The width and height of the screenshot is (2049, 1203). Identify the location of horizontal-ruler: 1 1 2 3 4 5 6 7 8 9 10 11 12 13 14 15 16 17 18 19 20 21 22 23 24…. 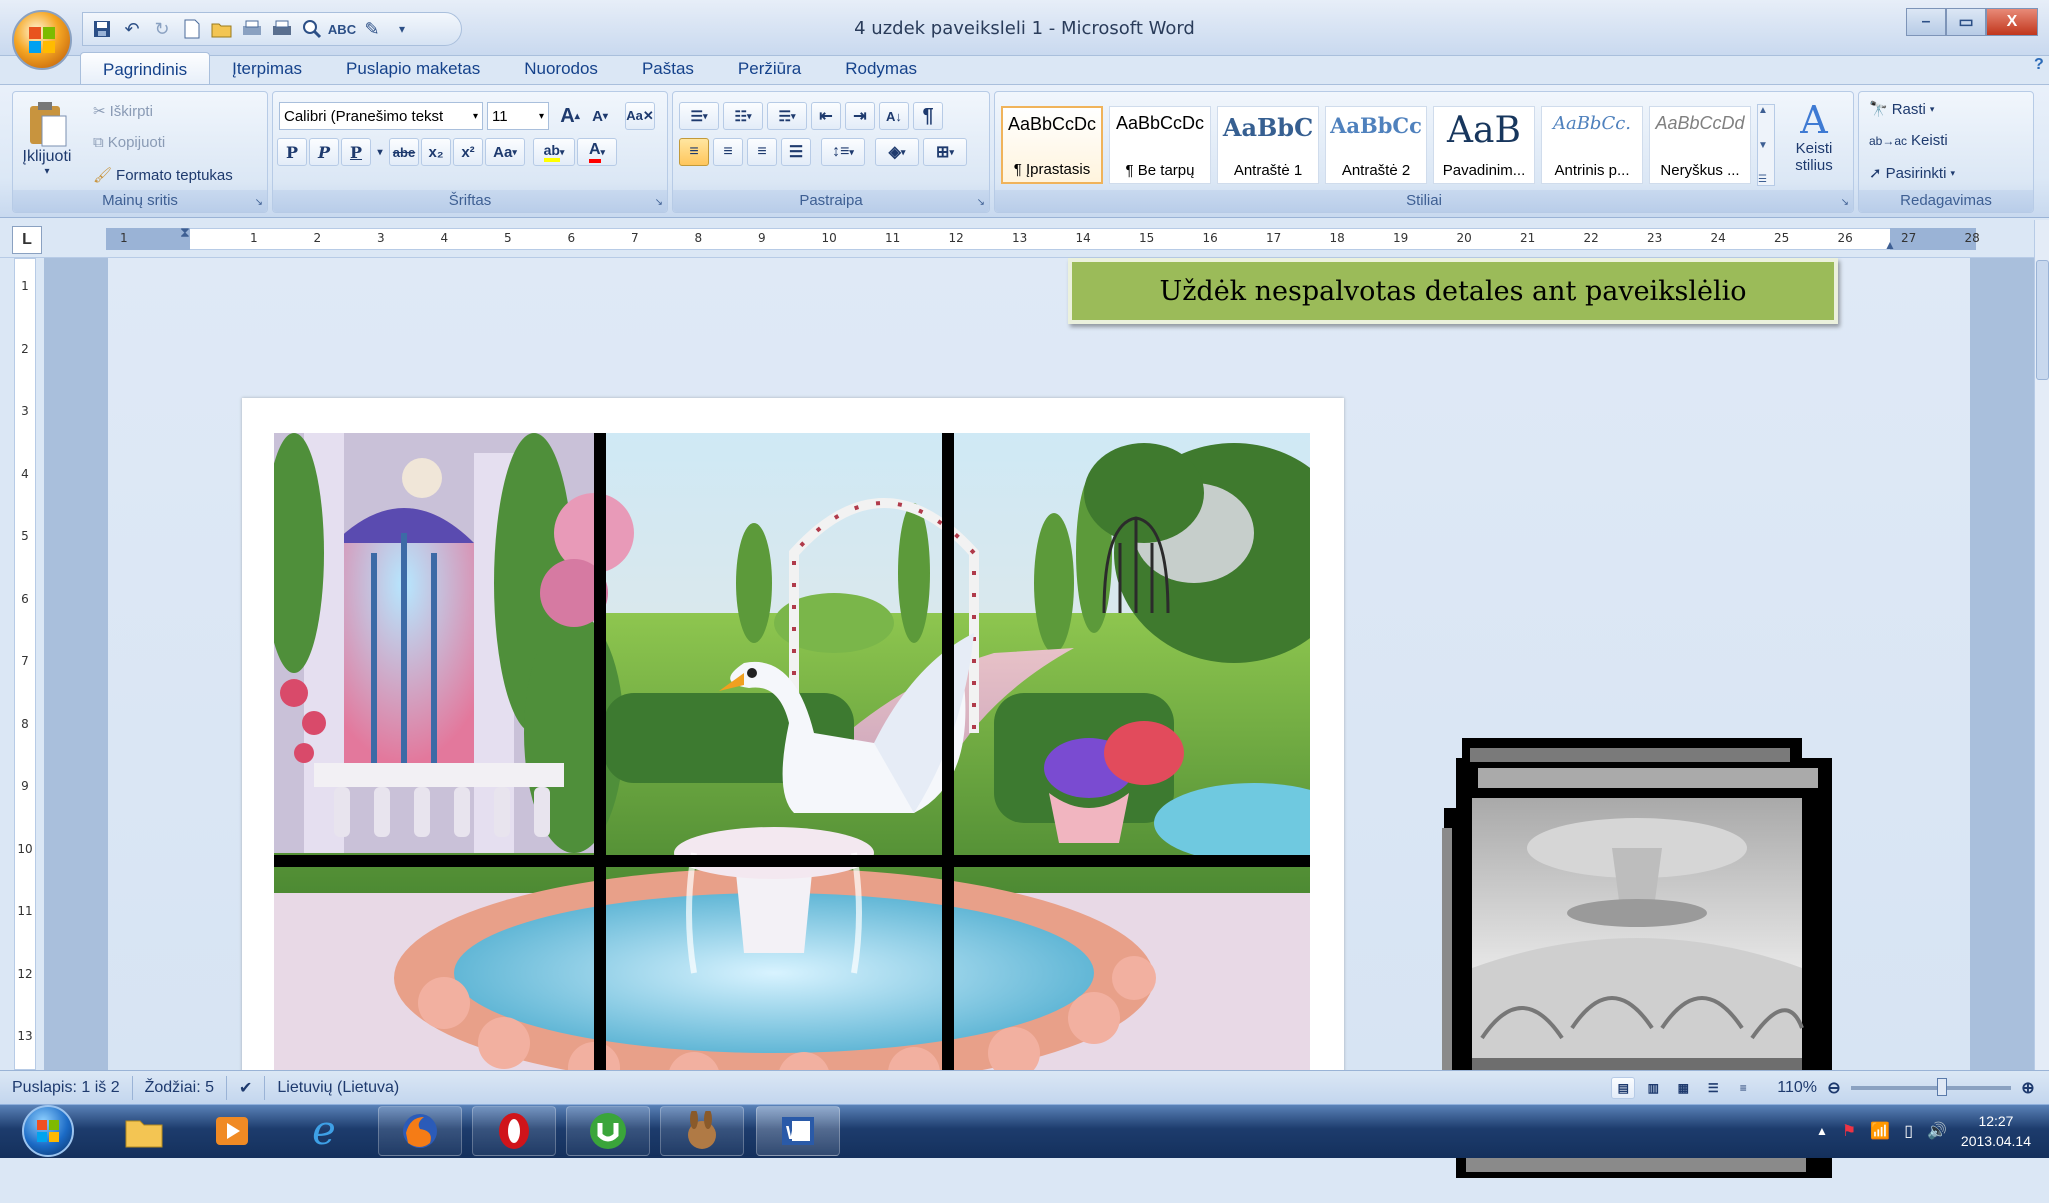
(1024, 239).